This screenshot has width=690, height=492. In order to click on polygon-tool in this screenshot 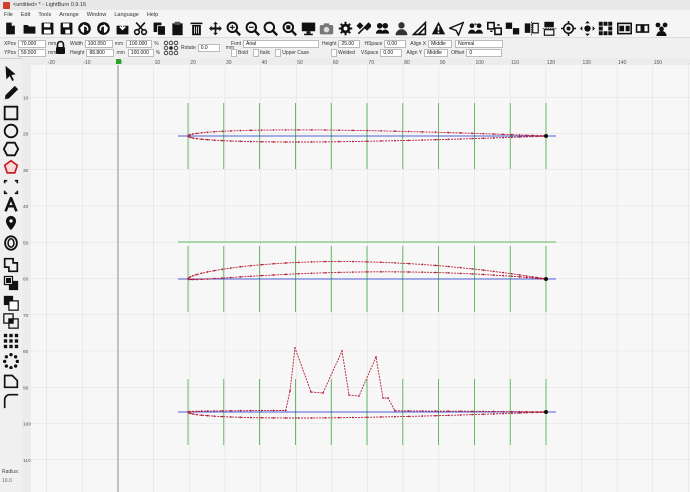, I will do `click(11, 149)`.